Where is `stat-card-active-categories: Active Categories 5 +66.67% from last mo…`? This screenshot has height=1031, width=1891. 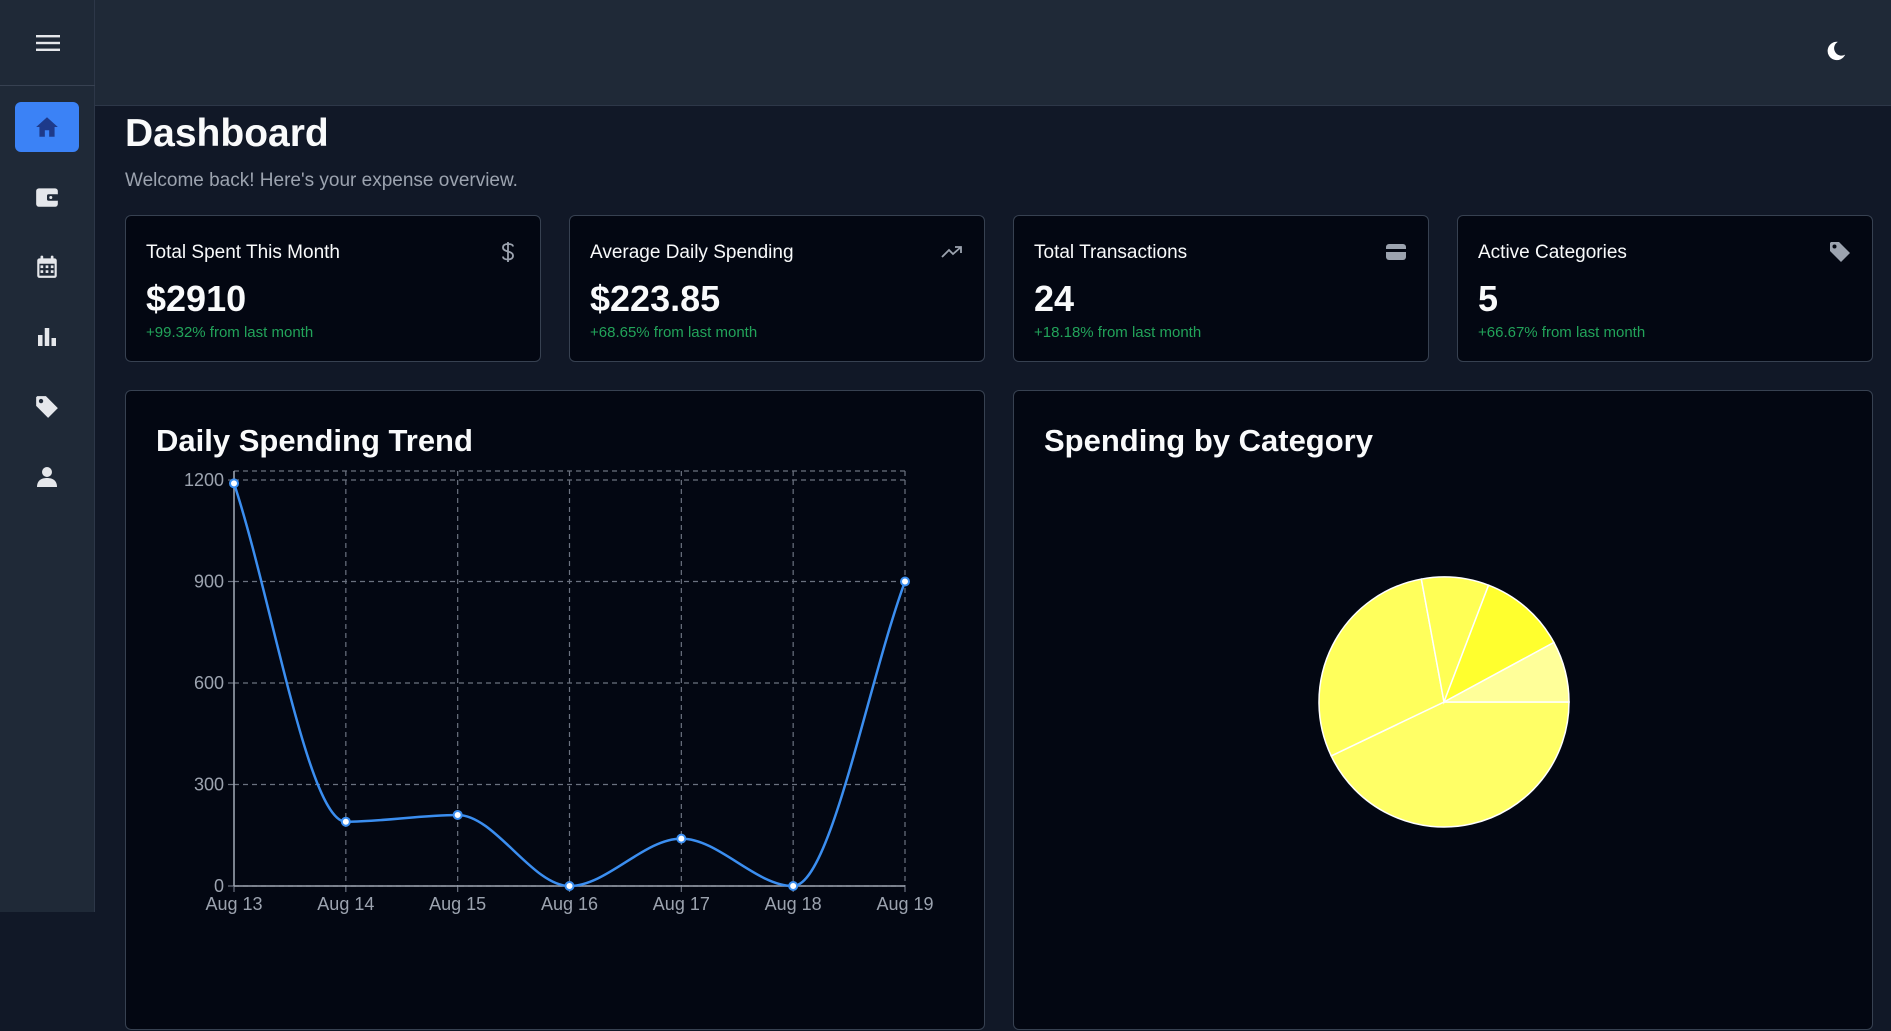
stat-card-active-categories: Active Categories 5 +66.67% from last mo… is located at coordinates (1665, 288).